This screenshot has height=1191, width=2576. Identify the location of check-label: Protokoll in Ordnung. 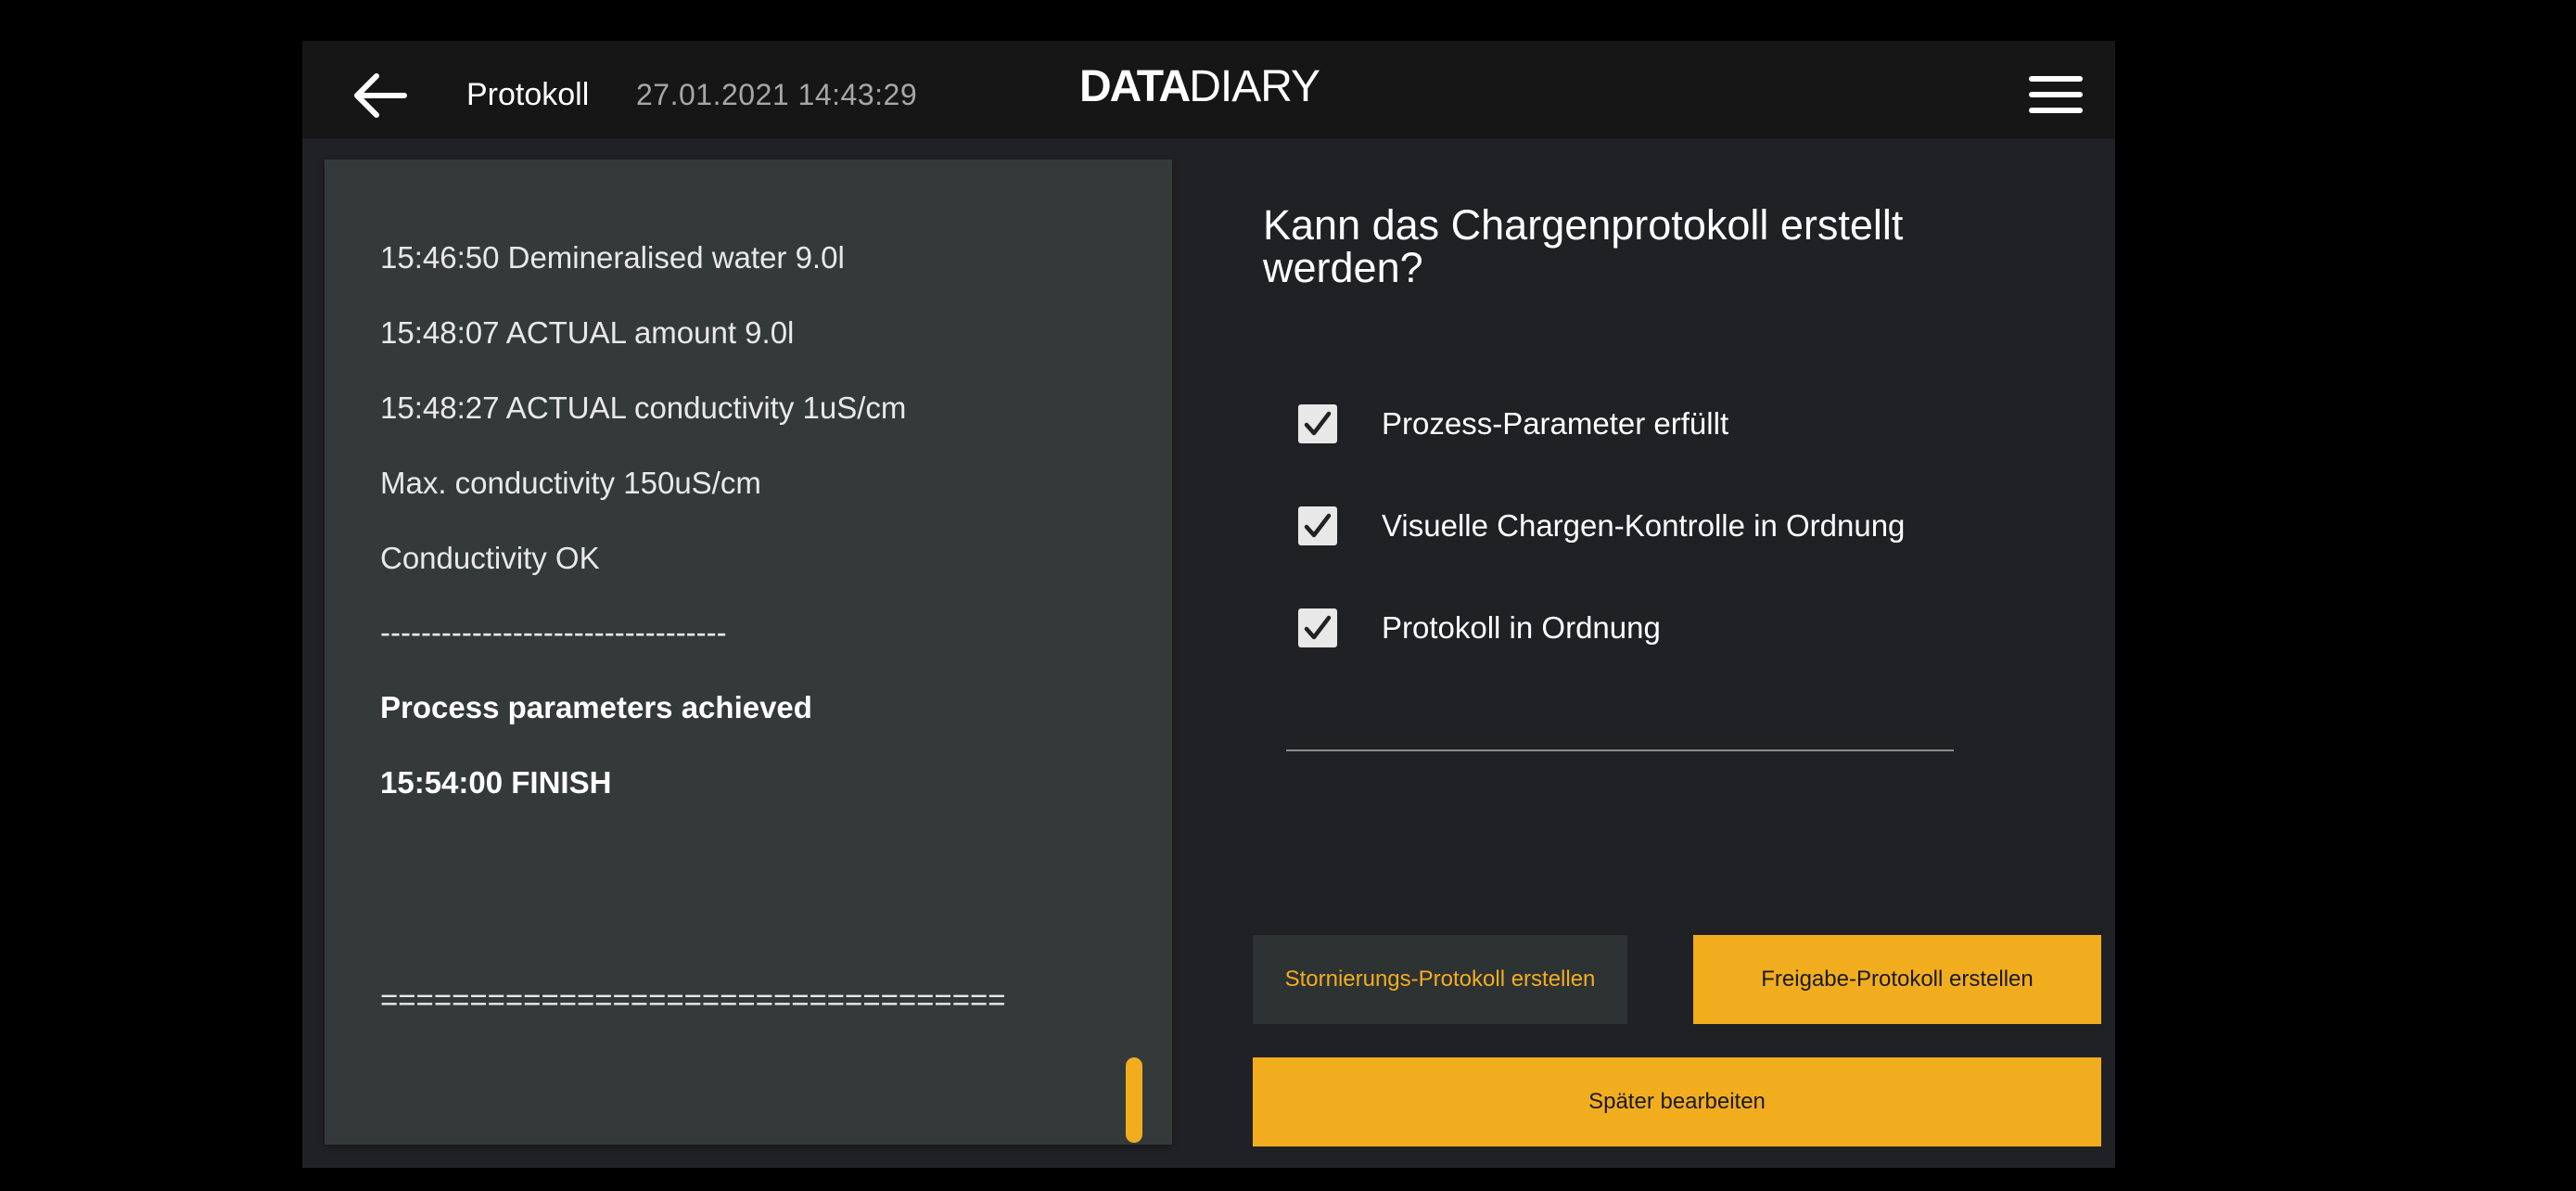
(1521, 627).